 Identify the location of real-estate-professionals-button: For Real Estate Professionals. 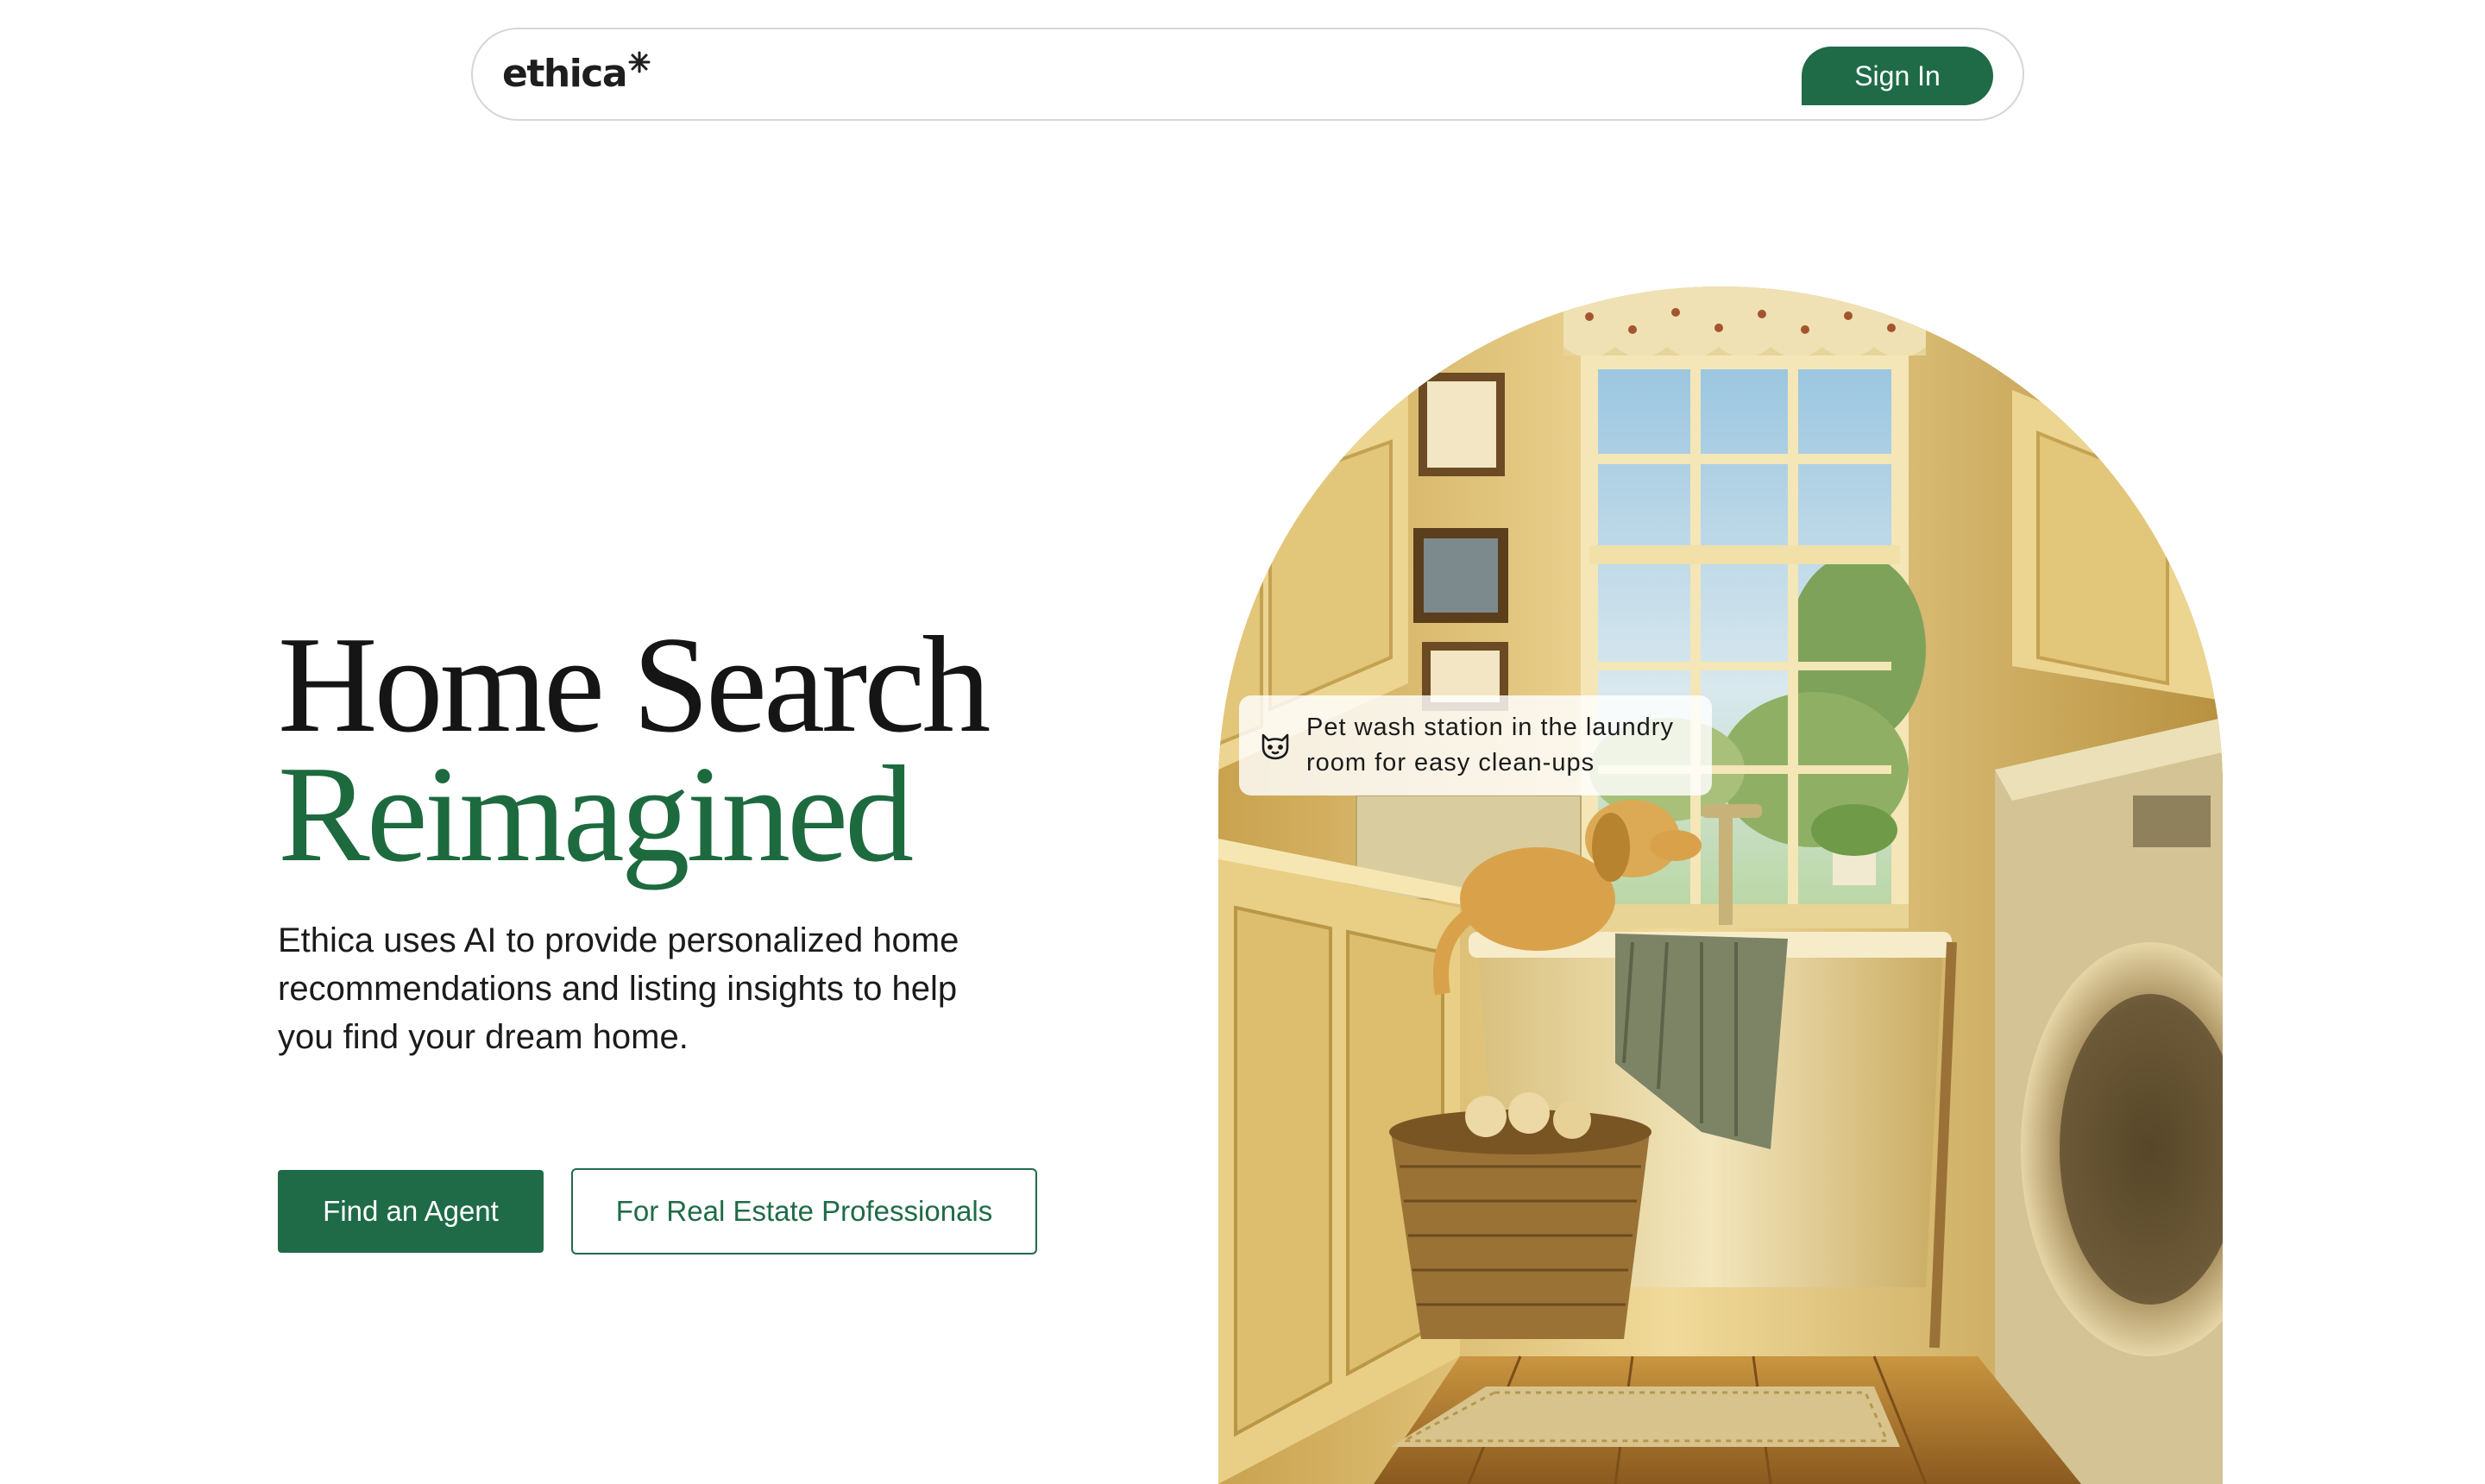
(804, 1211).